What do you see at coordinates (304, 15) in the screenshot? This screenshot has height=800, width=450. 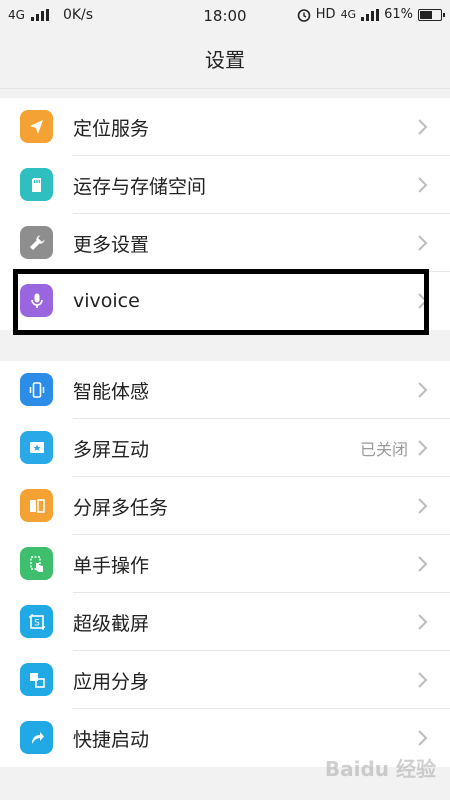 I see `alarm-icon` at bounding box center [304, 15].